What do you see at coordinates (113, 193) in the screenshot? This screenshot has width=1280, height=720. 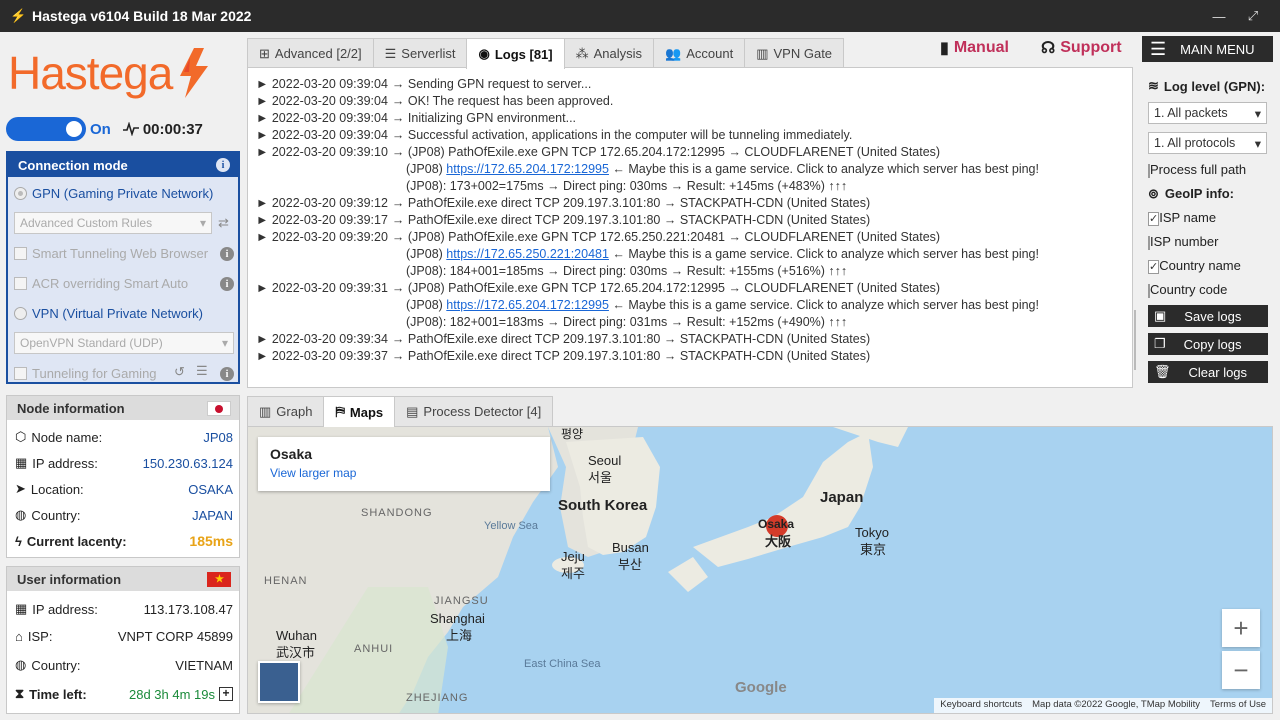 I see `gpn-radio: GPN (Gaming Private Network)` at bounding box center [113, 193].